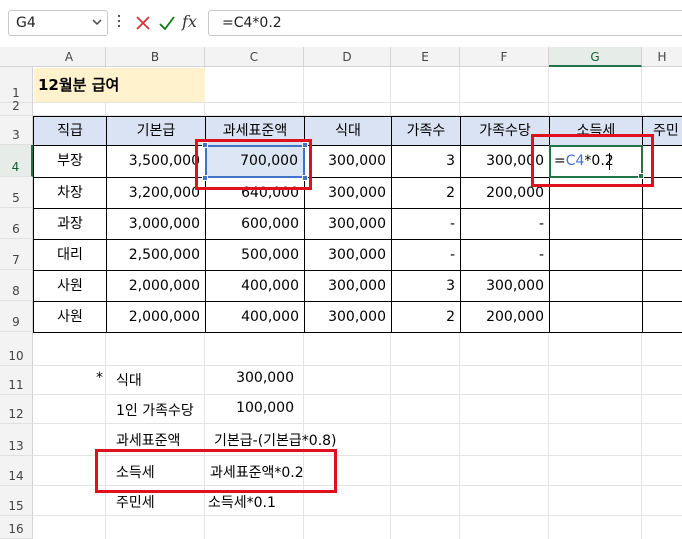 Image resolution: width=682 pixels, height=539 pixels. What do you see at coordinates (16, 316) in the screenshot?
I see `row-header-9: 9` at bounding box center [16, 316].